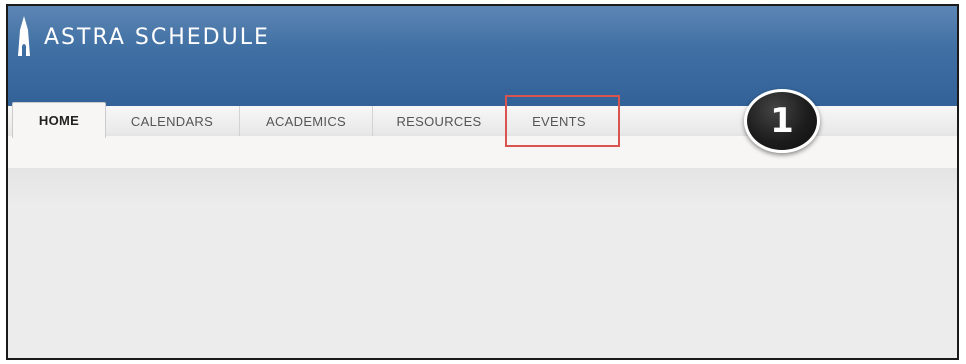  I want to click on app-logo: ASTRA SCHEDULE, so click(142, 36).